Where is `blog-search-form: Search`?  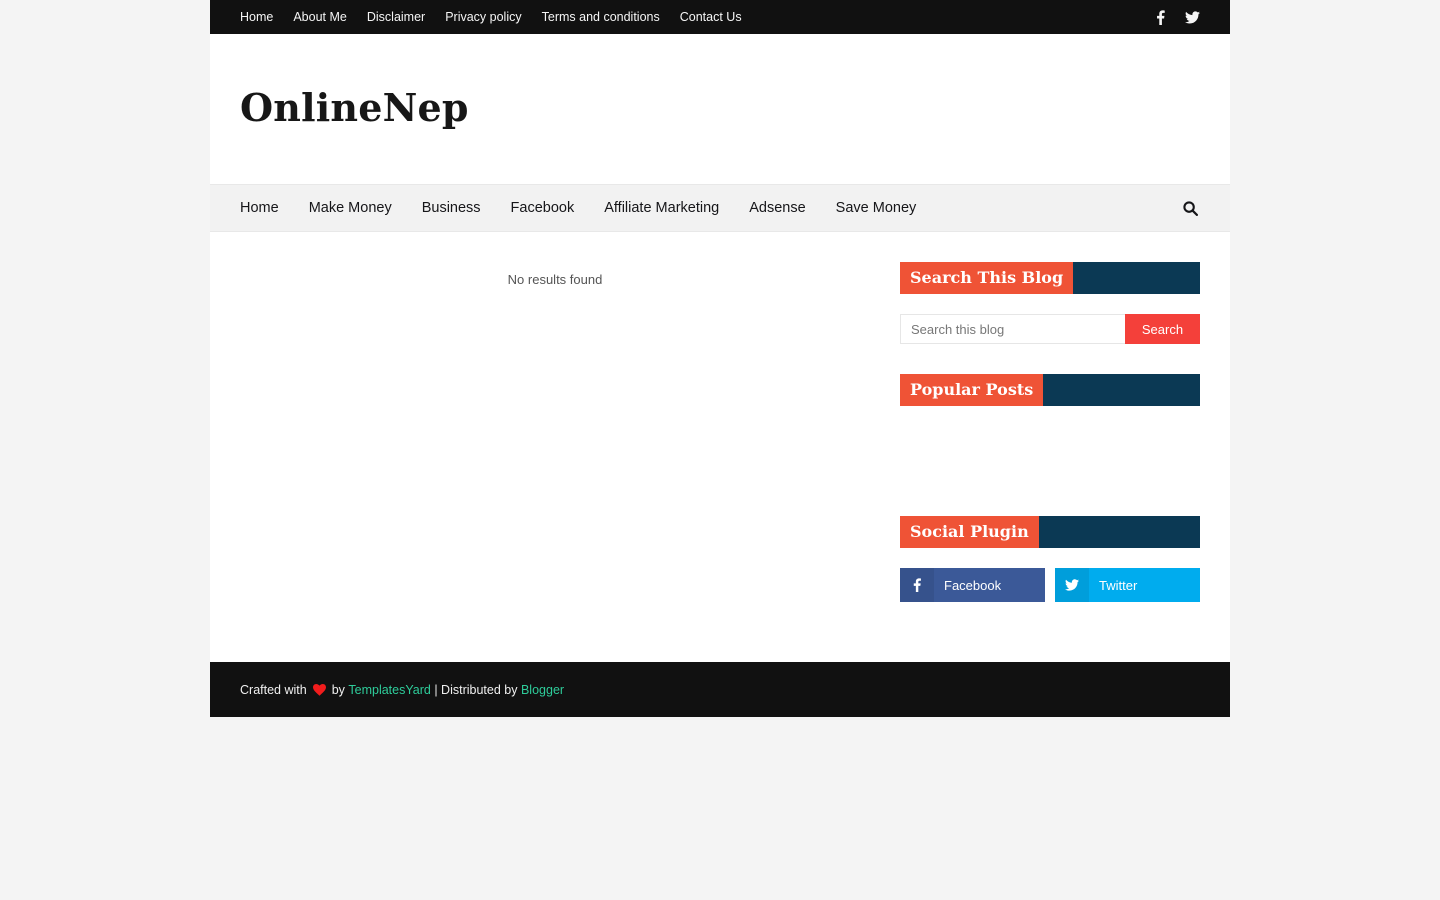 blog-search-form: Search is located at coordinates (1050, 329).